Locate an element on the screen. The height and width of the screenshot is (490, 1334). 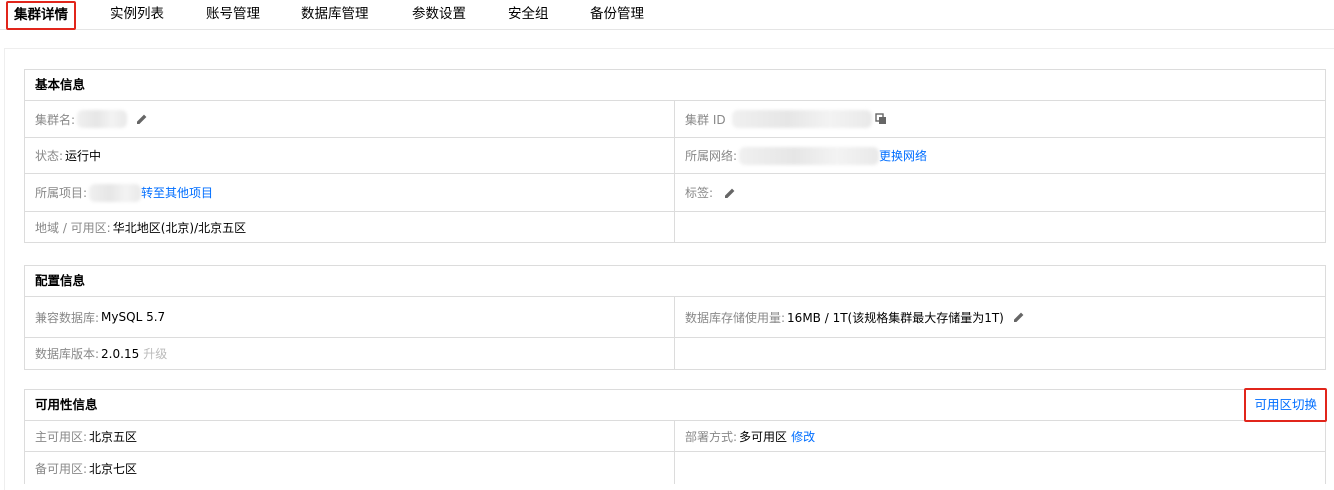
deploy-mode-cell: 部署方式: 多可用区 修改 is located at coordinates (1000, 436).